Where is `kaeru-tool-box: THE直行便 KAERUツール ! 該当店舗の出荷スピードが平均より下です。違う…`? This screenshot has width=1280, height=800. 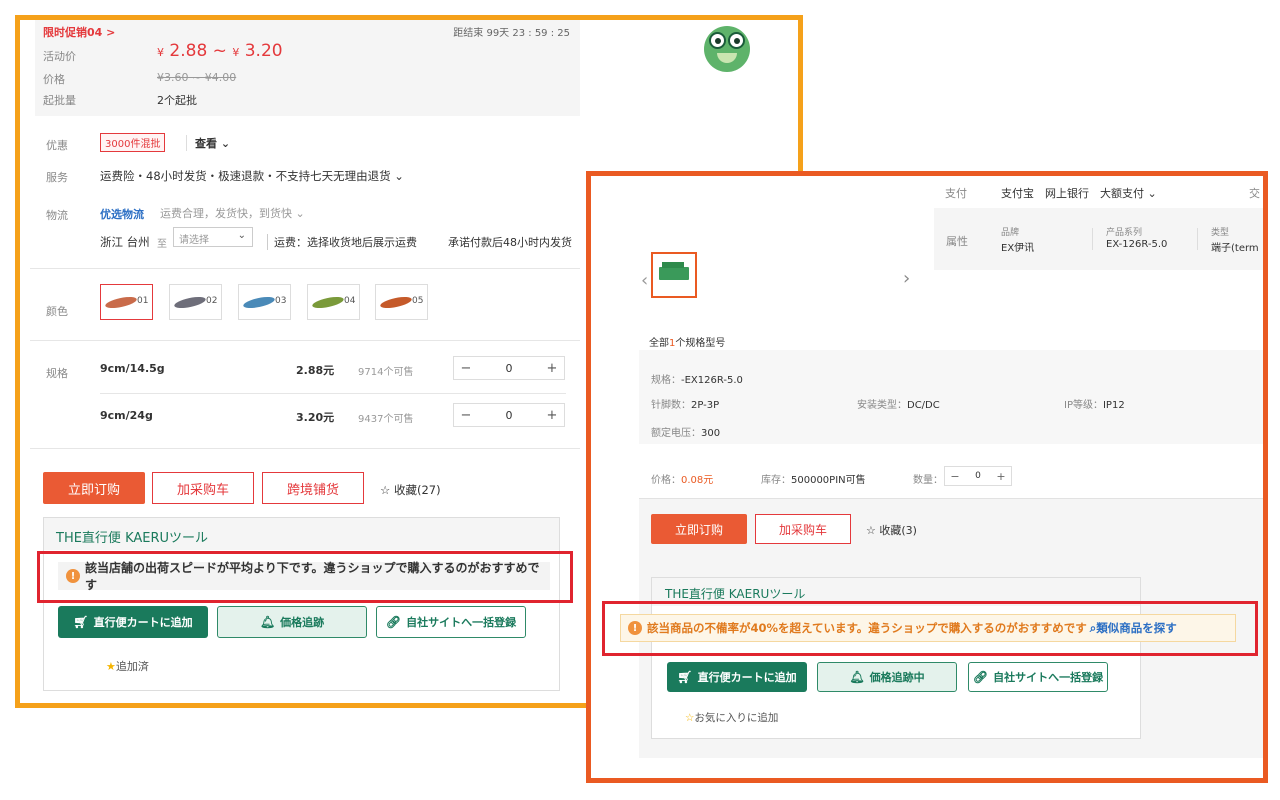
kaeru-tool-box: THE直行便 KAERUツール ! 該当店舗の出荷スピードが平均より下です。違う… is located at coordinates (301, 604).